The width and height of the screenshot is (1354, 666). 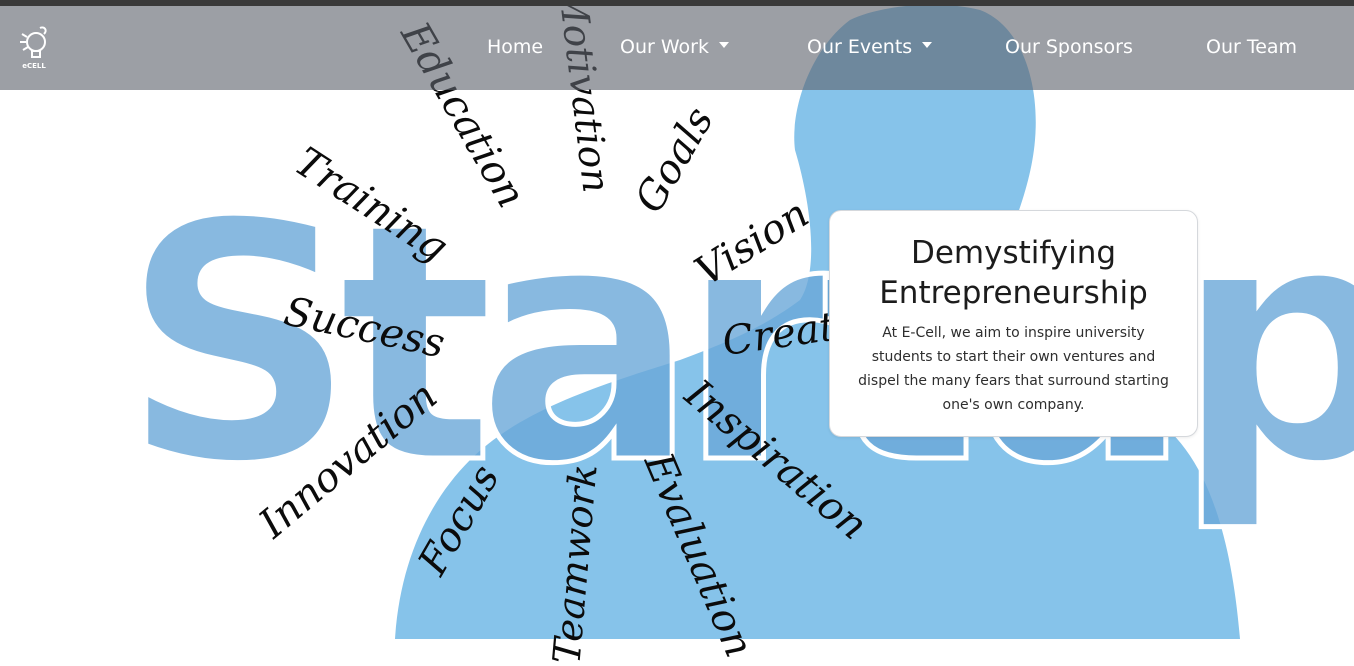 What do you see at coordinates (34, 52) in the screenshot?
I see `ecell-logo-icon` at bounding box center [34, 52].